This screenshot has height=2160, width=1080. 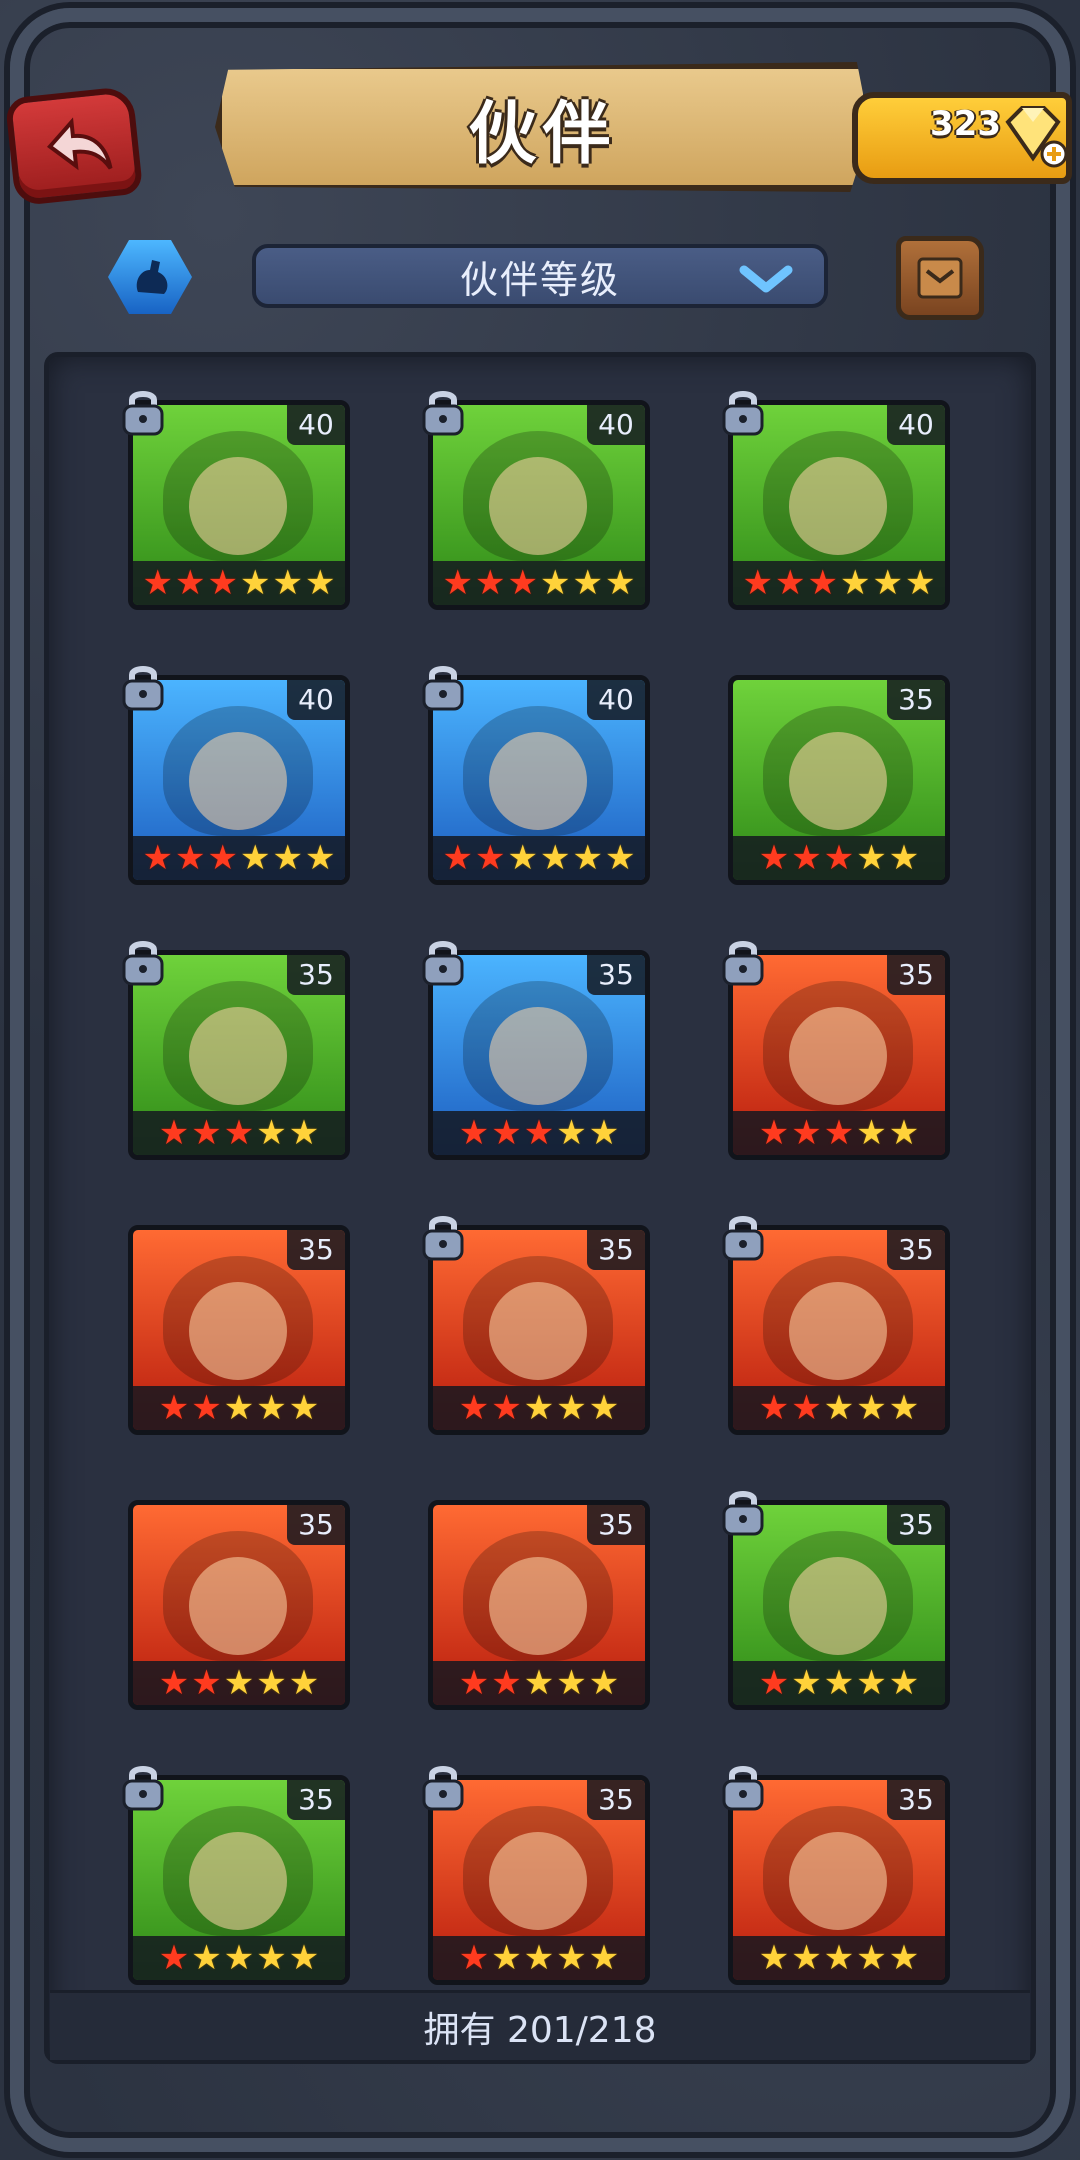 I want to click on sort-dropdown: 伙伴等级, so click(x=540, y=276).